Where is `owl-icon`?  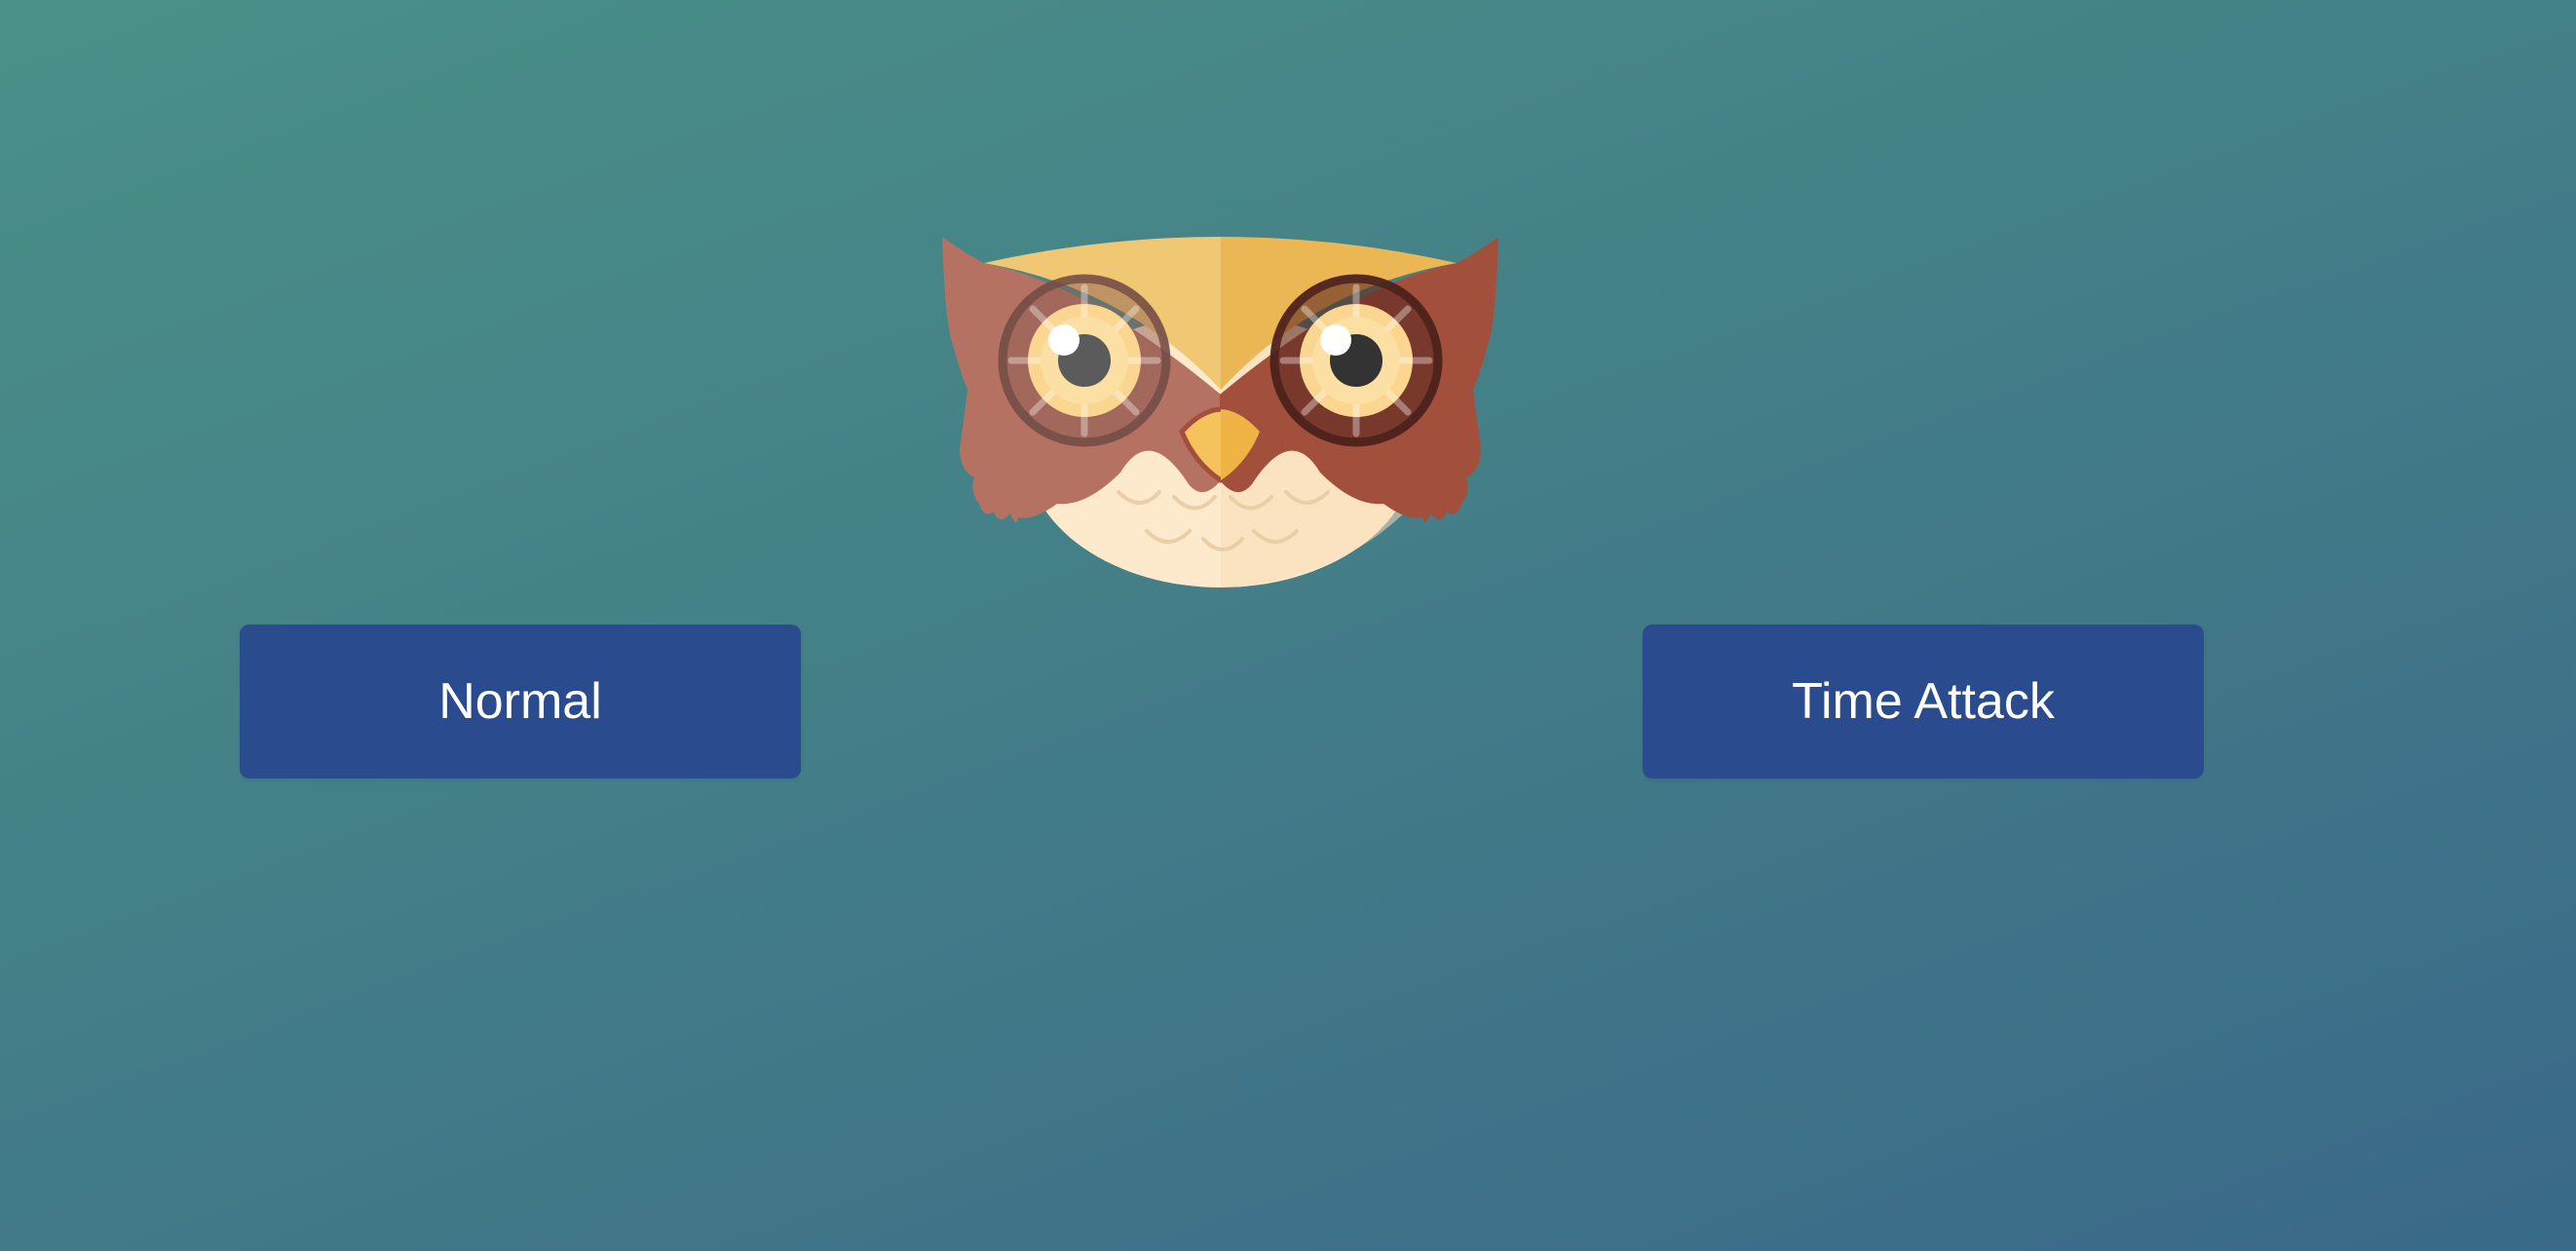 owl-icon is located at coordinates (1220, 413).